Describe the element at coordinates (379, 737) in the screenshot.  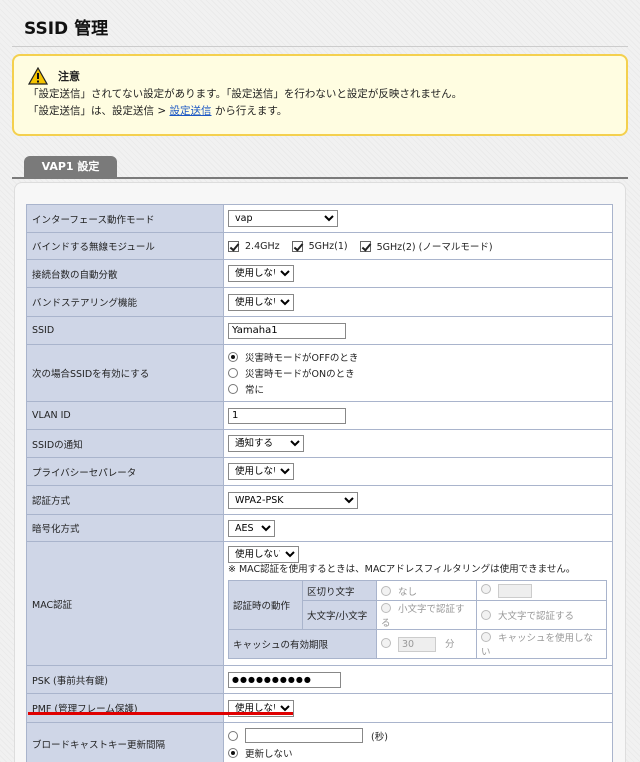
I see `broadcast-interval-unit: (秒)` at that location.